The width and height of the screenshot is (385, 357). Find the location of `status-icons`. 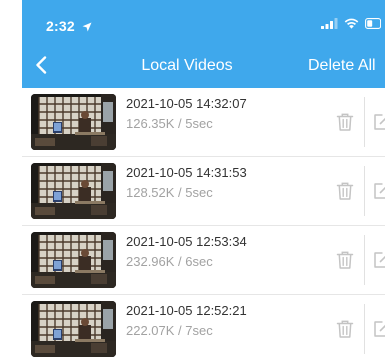

status-icons is located at coordinates (351, 23).